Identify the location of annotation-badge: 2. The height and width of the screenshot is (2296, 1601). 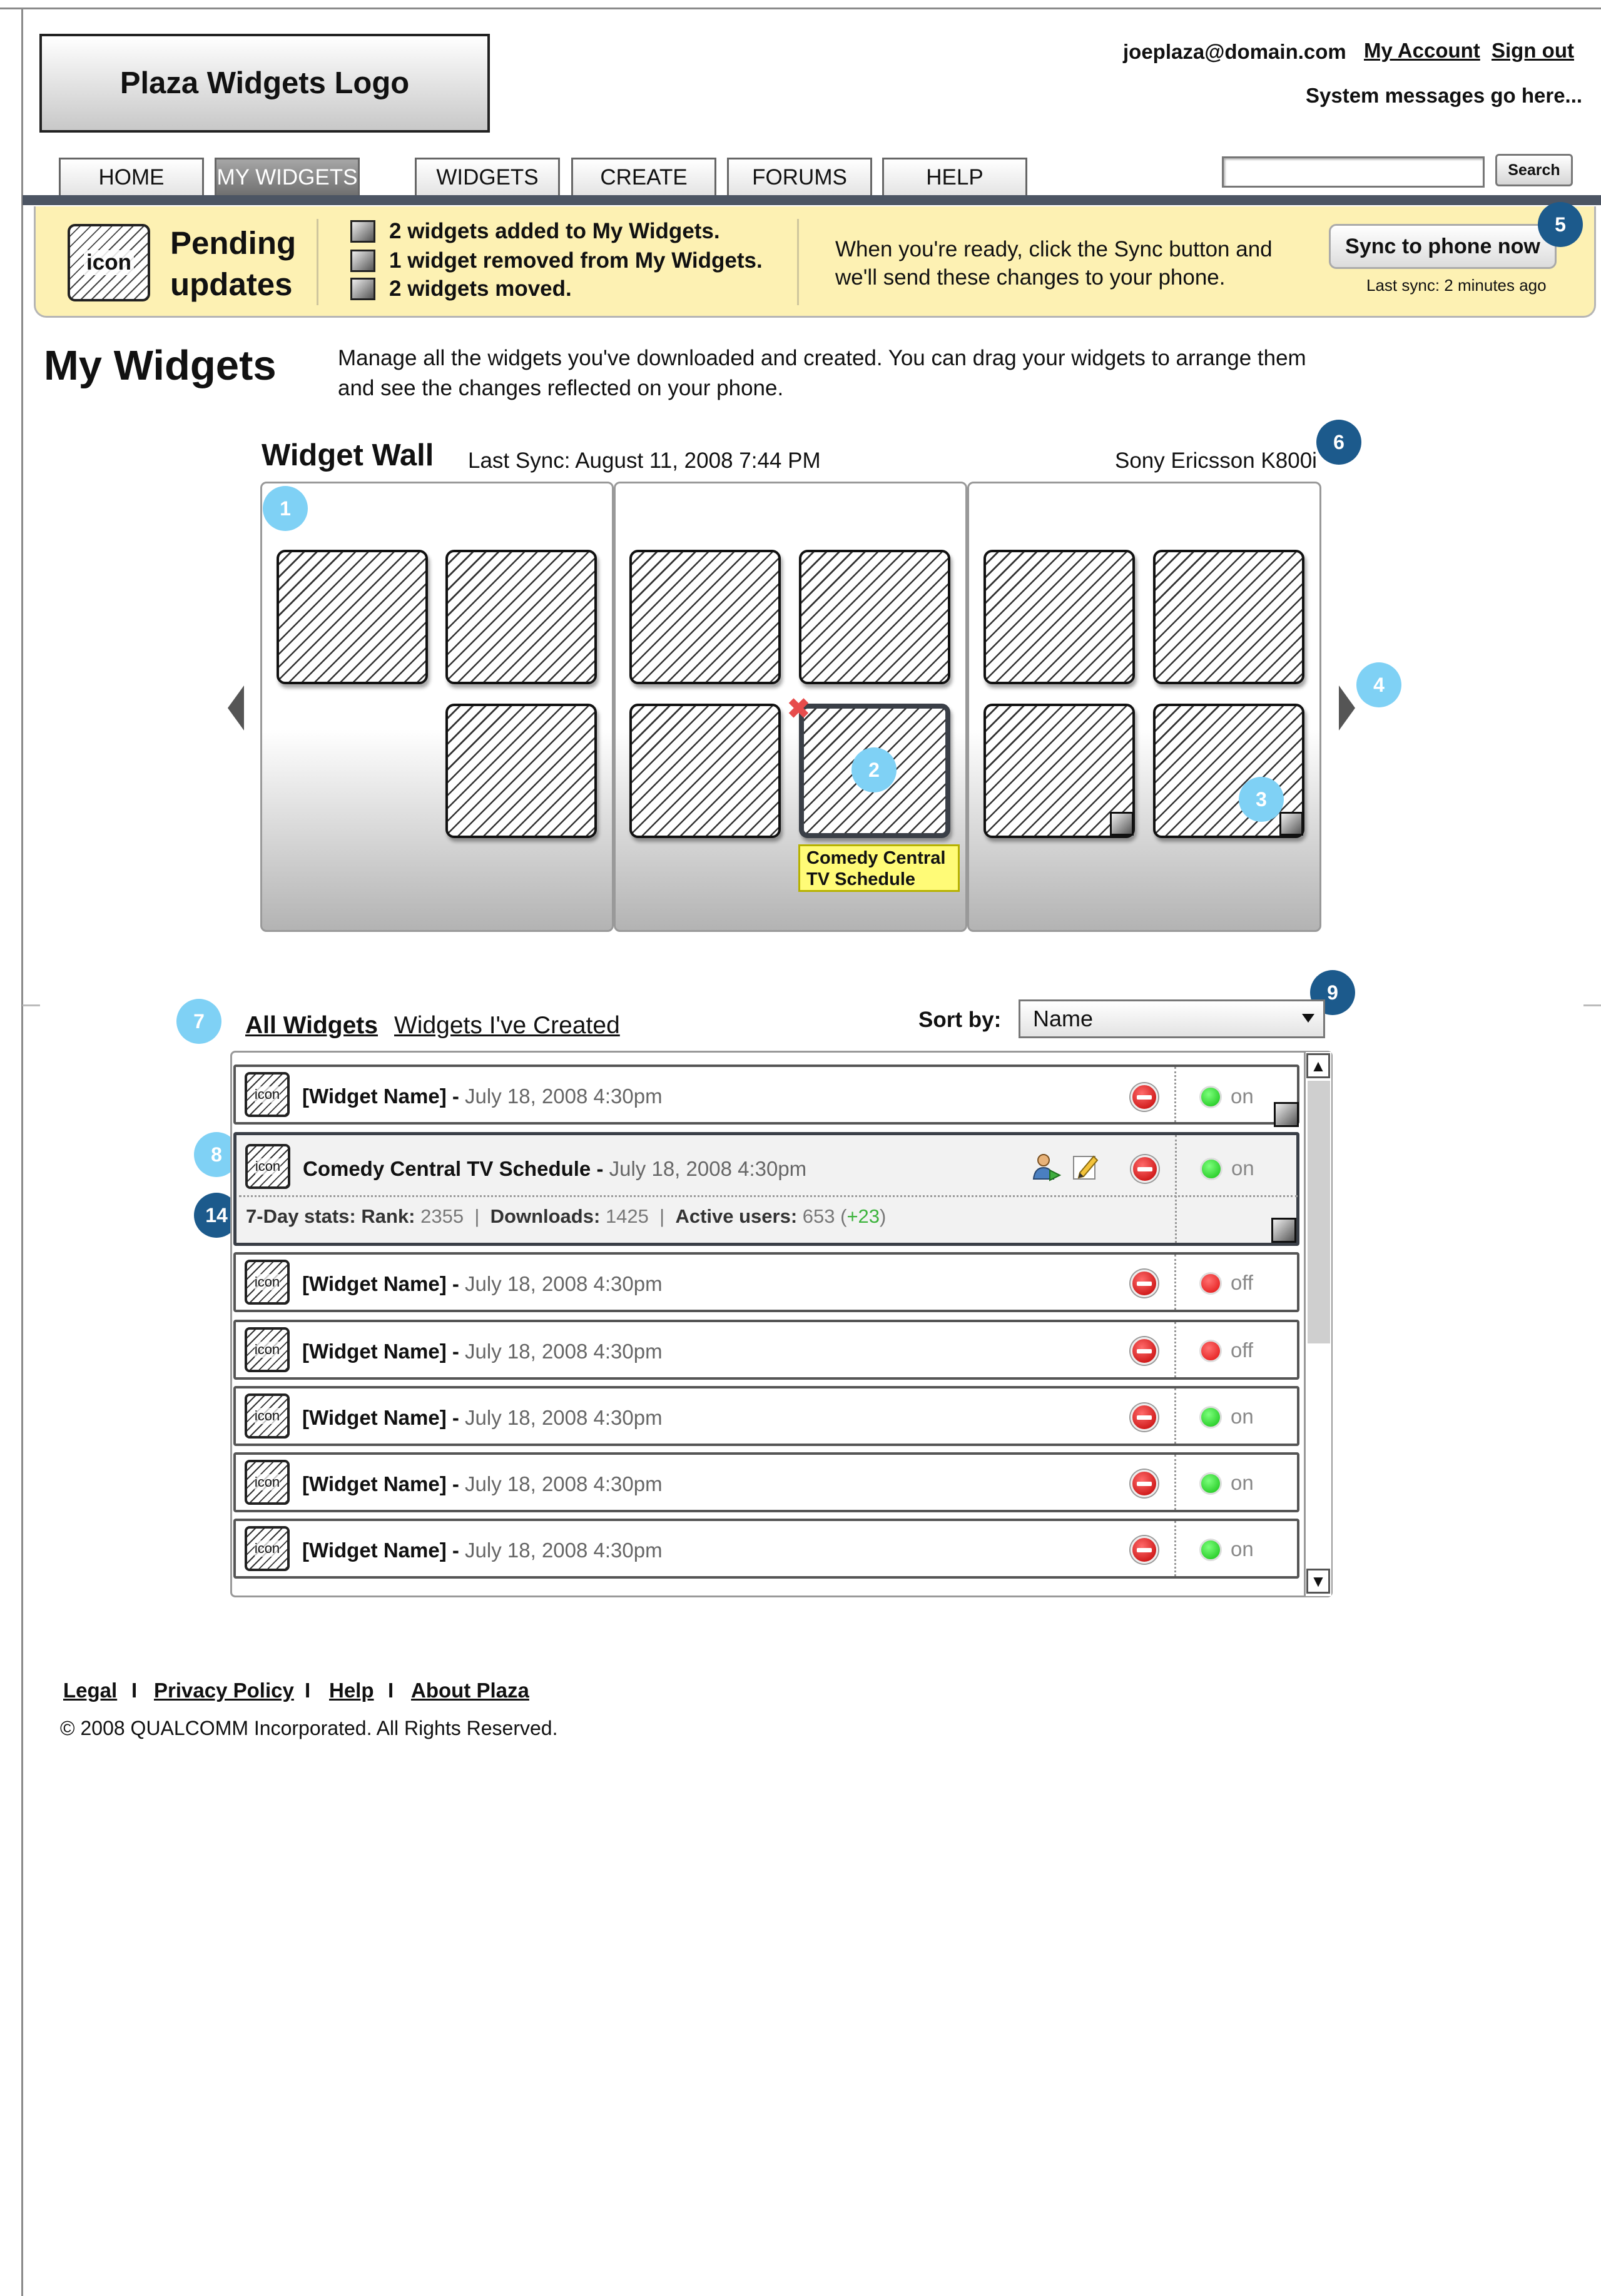
(874, 770).